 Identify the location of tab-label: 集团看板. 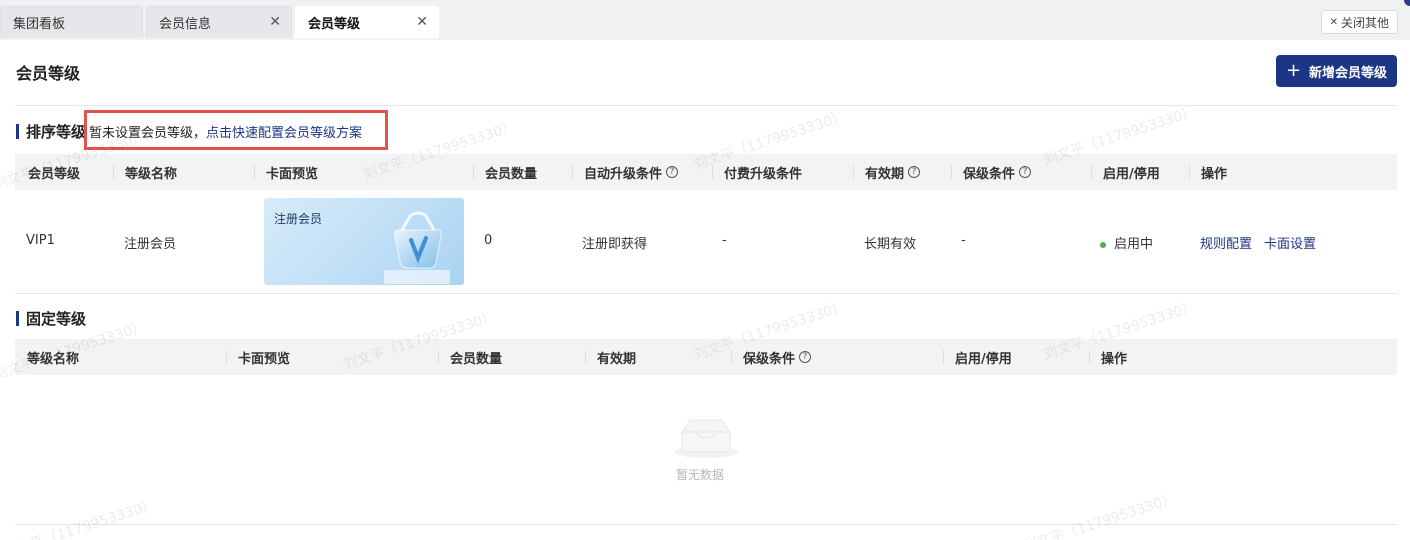
(39, 24).